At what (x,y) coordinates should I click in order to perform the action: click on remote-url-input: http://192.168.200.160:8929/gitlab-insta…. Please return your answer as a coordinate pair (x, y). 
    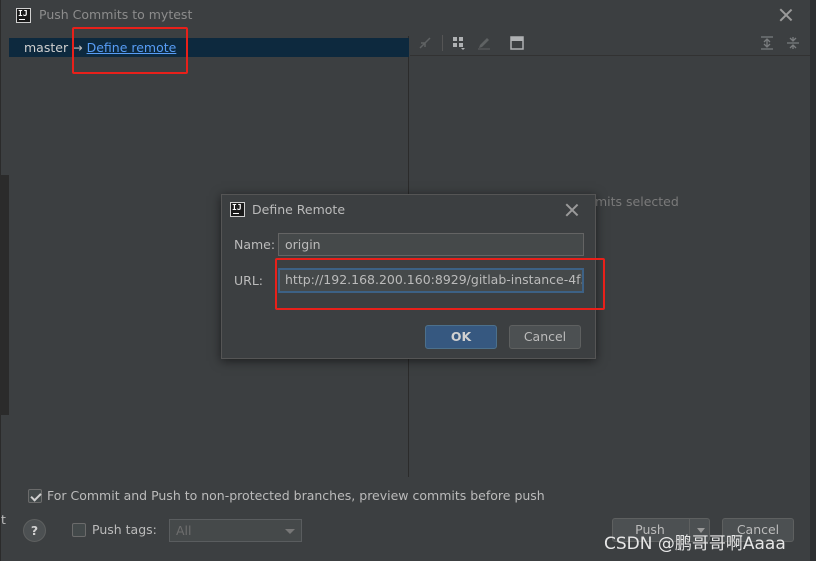
    Looking at the image, I should click on (431, 280).